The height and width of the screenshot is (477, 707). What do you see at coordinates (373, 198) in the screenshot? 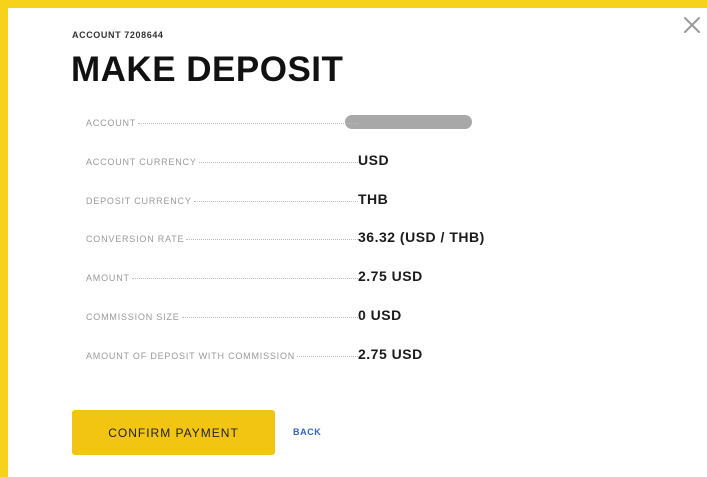
I see `detail-value: THB` at bounding box center [373, 198].